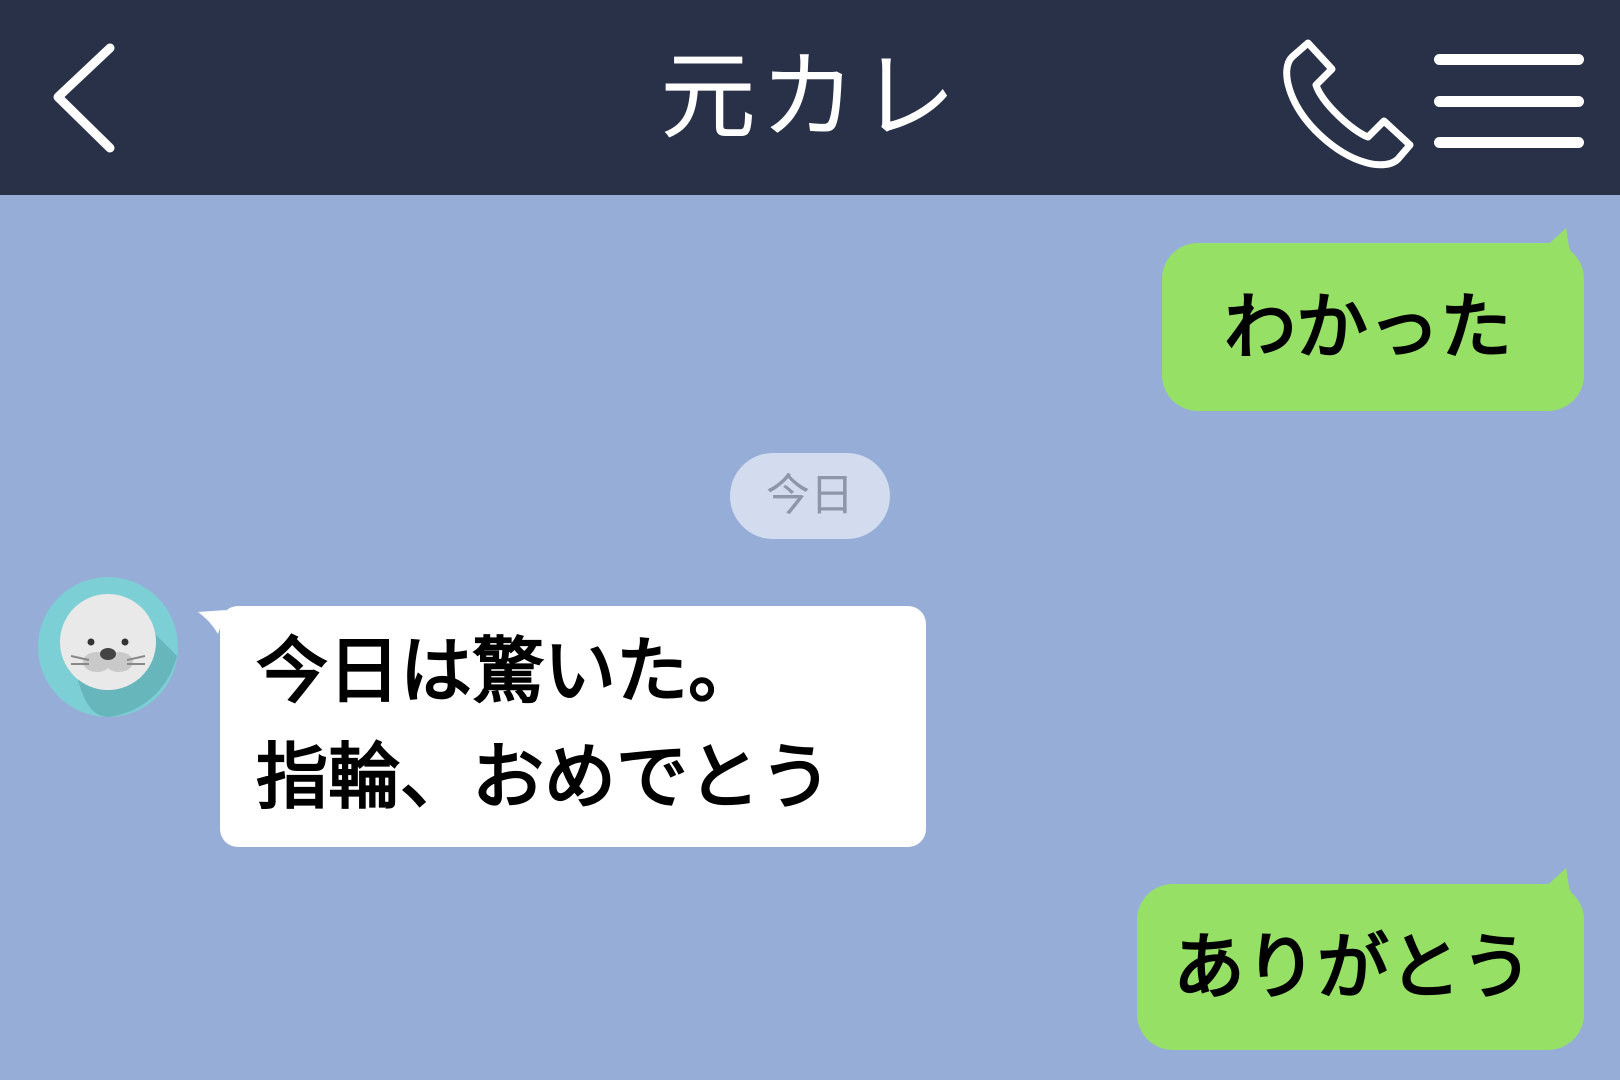 Image resolution: width=1620 pixels, height=1080 pixels. What do you see at coordinates (1368, 327) in the screenshot?
I see `message-text: わかった` at bounding box center [1368, 327].